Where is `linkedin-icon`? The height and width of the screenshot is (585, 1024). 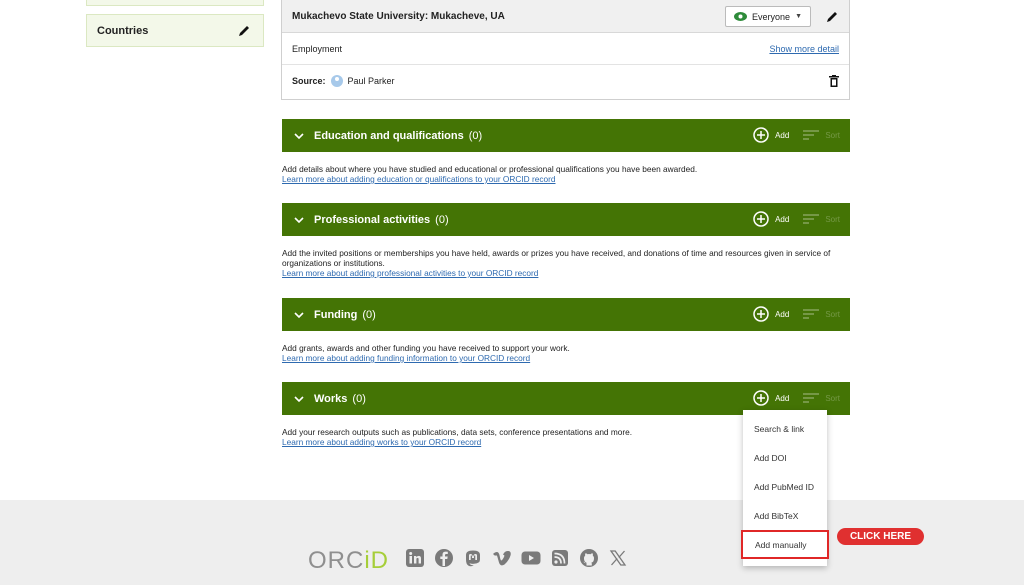
linkedin-icon is located at coordinates (415, 558).